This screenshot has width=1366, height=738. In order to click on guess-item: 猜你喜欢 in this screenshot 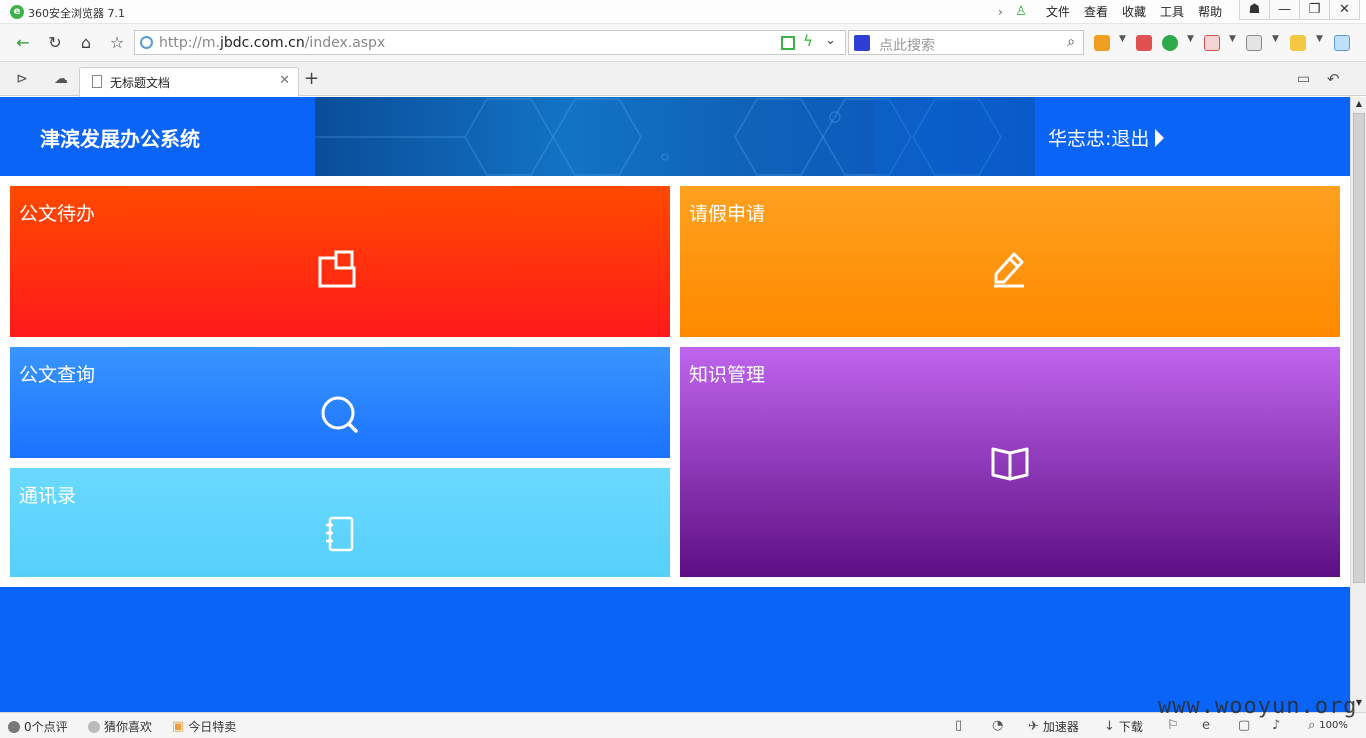, I will do `click(120, 726)`.